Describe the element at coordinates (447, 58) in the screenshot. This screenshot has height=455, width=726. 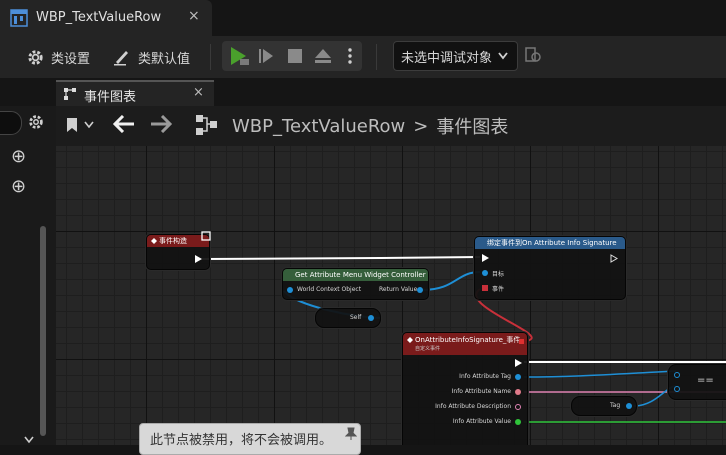
I see `debug-object-value: 未选中调试对象` at that location.